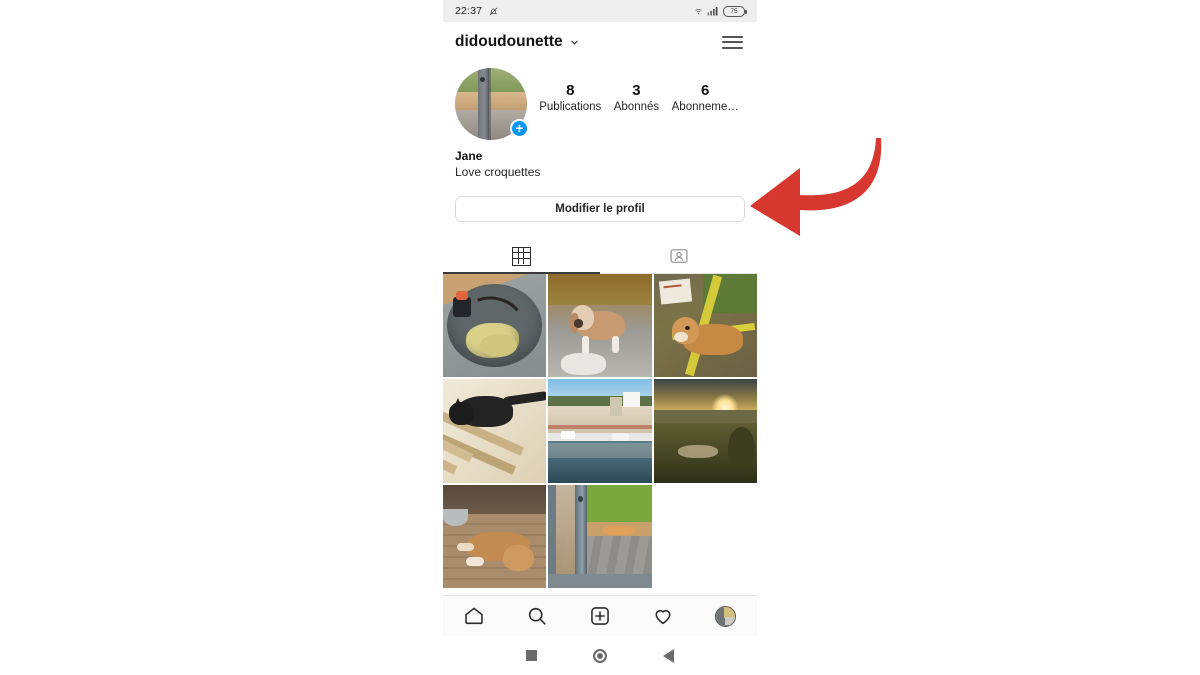 This screenshot has height=675, width=1200. I want to click on grid-icon, so click(521, 256).